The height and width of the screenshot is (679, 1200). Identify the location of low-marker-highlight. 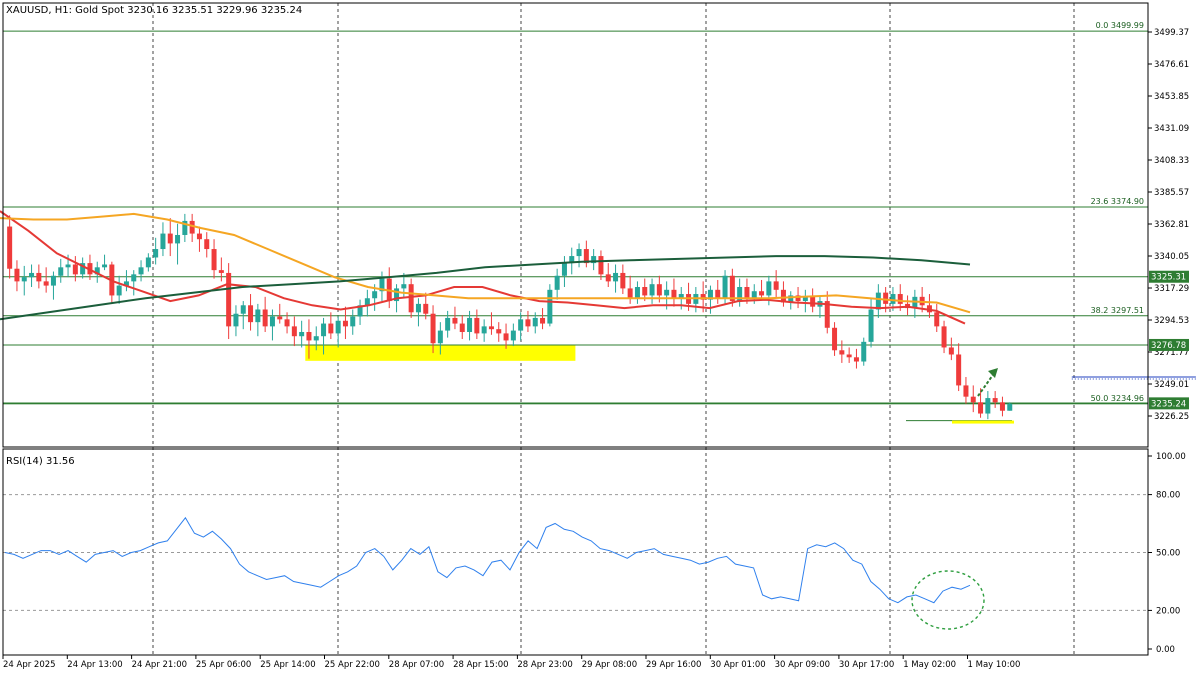
(983, 422).